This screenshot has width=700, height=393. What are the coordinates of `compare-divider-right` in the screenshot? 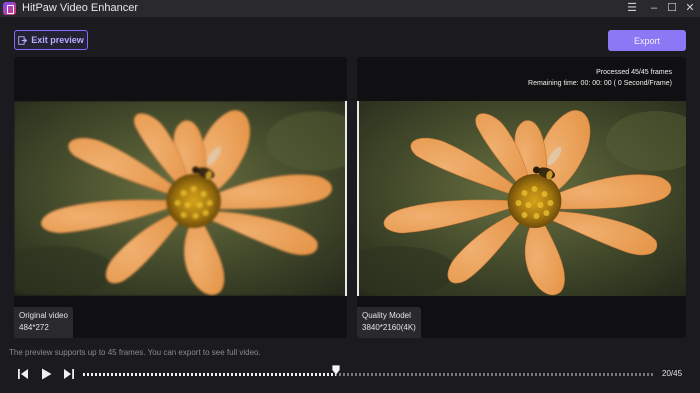 It's located at (358, 198).